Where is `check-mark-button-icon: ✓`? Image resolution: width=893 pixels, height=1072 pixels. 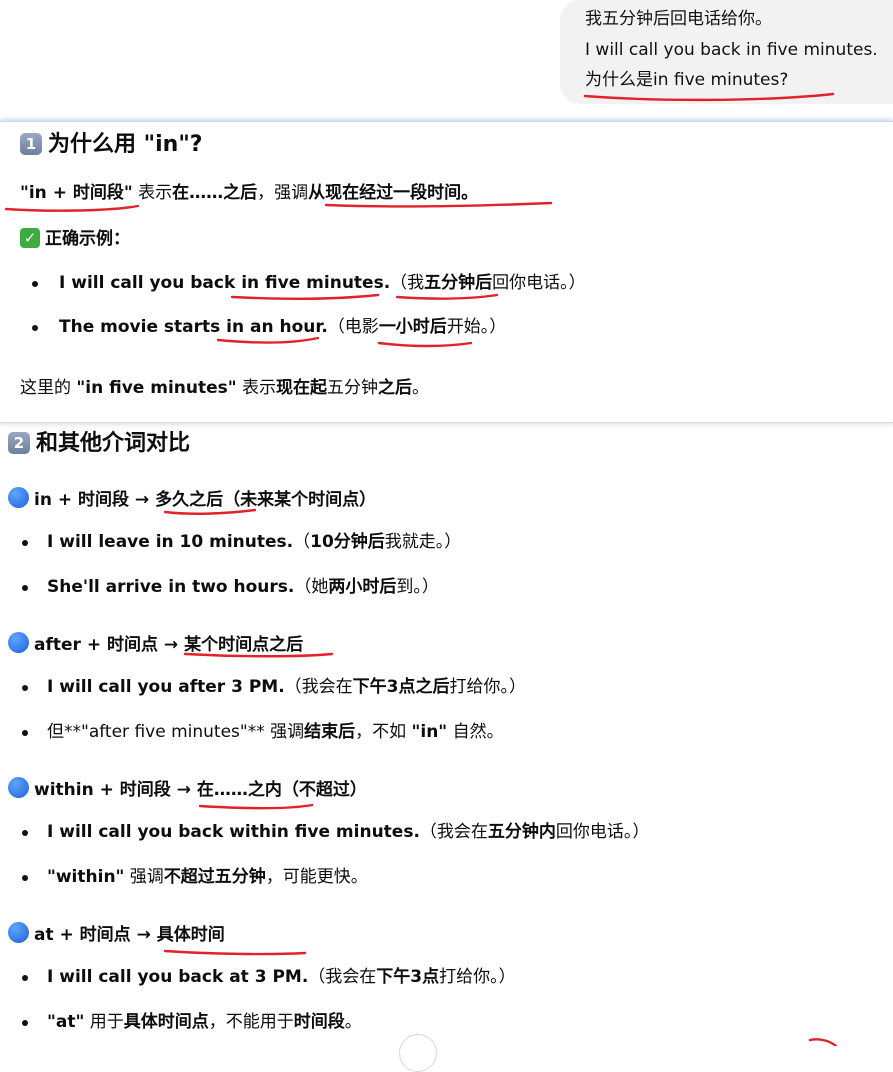 check-mark-button-icon: ✓ is located at coordinates (30, 238).